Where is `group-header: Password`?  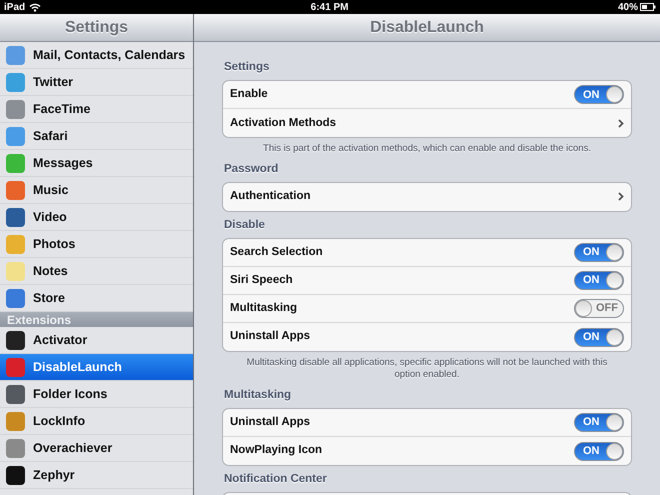
group-header: Password is located at coordinates (251, 169).